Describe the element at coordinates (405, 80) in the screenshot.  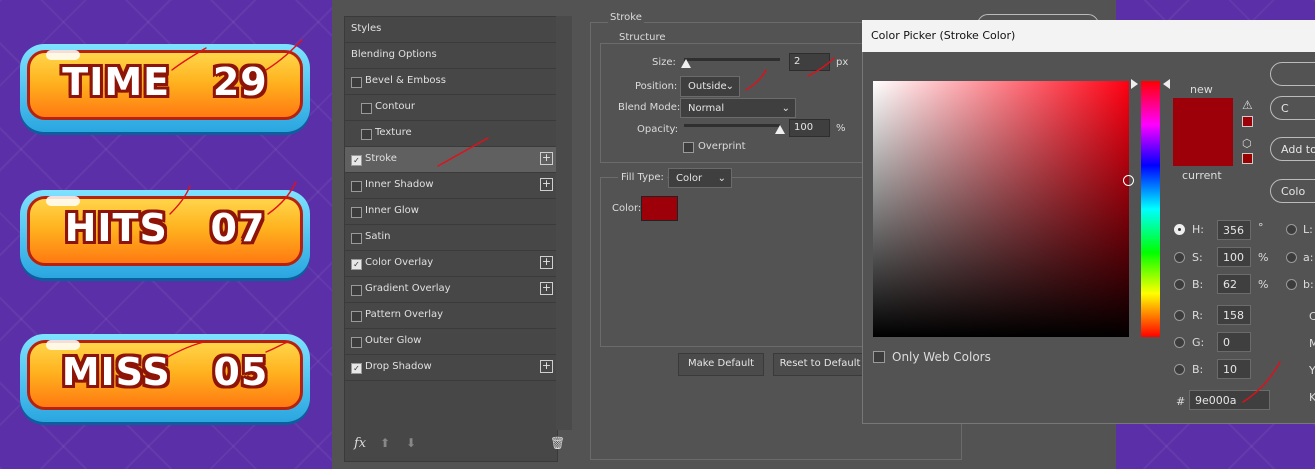
I see `style-label: Bevel & Emboss` at that location.